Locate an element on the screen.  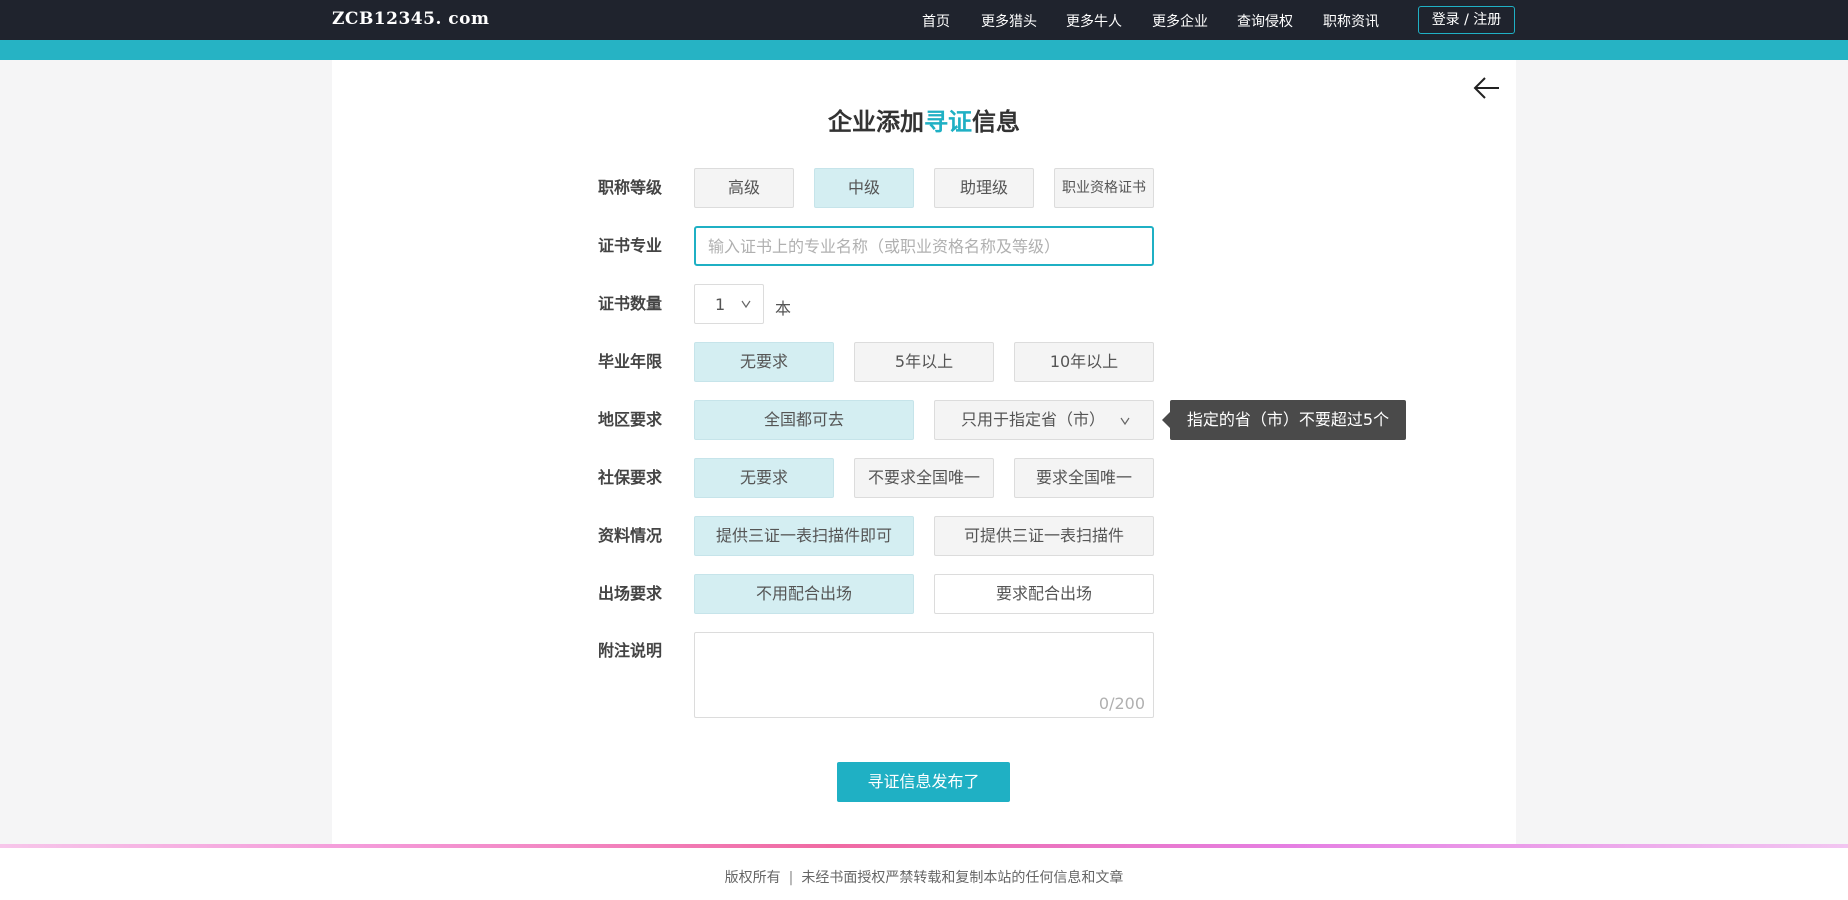
quantity-unit: 本 is located at coordinates (783, 308).